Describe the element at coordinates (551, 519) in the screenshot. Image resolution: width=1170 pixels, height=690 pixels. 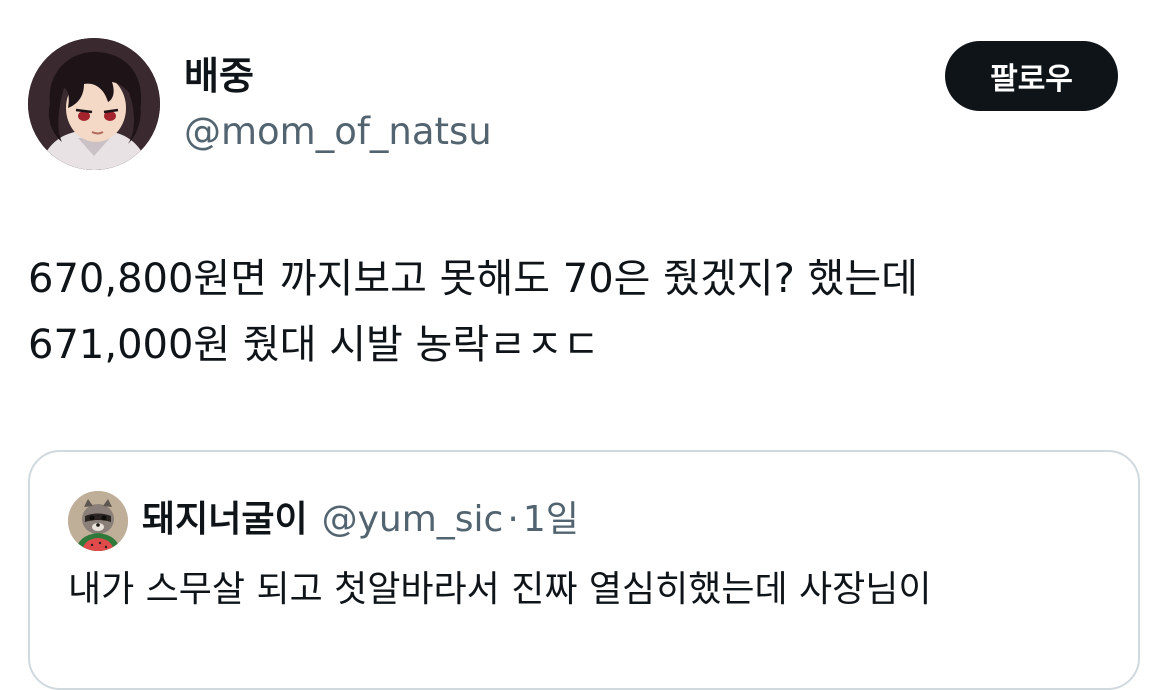
I see `quoted-tweet-timestamp: 1일` at that location.